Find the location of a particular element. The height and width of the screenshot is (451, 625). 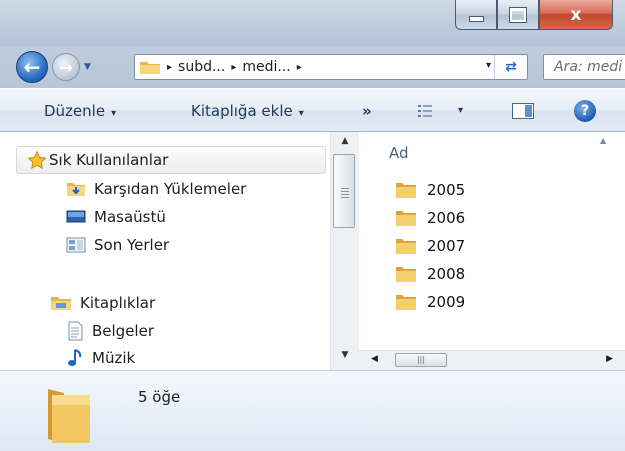

more-icon: » is located at coordinates (367, 111).